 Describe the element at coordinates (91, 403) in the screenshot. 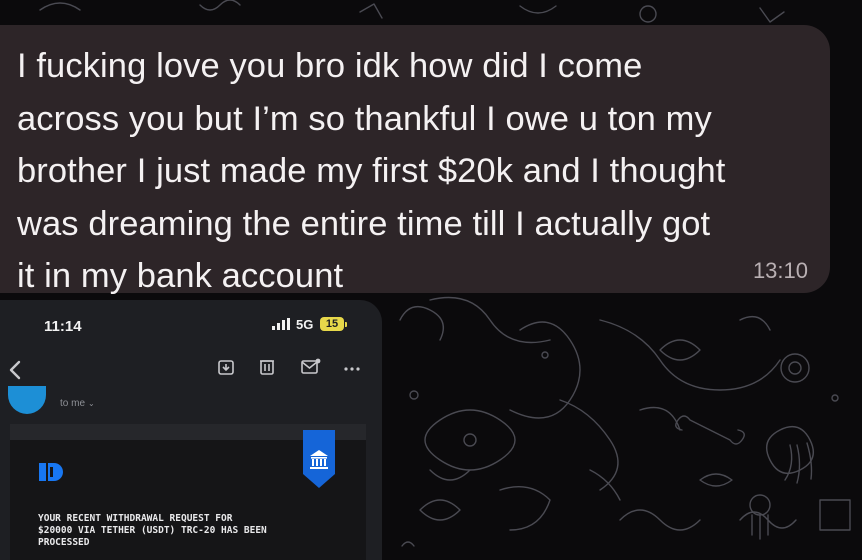

I see `chevron-down-icon: ⌄` at that location.